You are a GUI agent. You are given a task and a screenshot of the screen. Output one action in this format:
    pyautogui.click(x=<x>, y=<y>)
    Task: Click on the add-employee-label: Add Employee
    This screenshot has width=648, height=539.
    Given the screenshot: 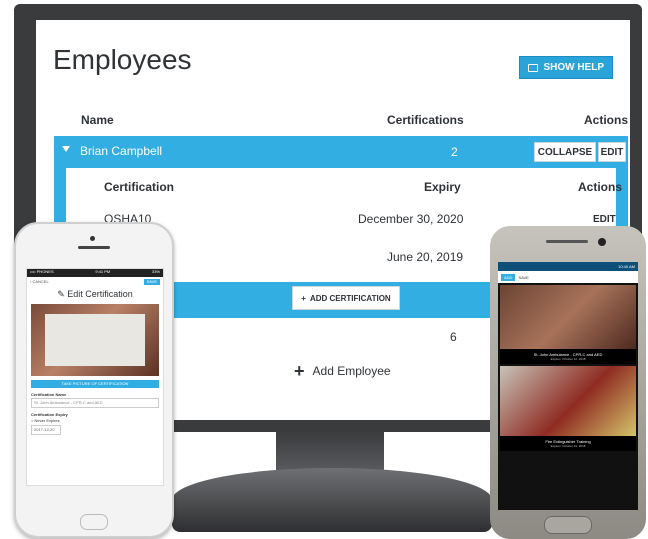 What is the action you would take?
    pyautogui.click(x=351, y=371)
    